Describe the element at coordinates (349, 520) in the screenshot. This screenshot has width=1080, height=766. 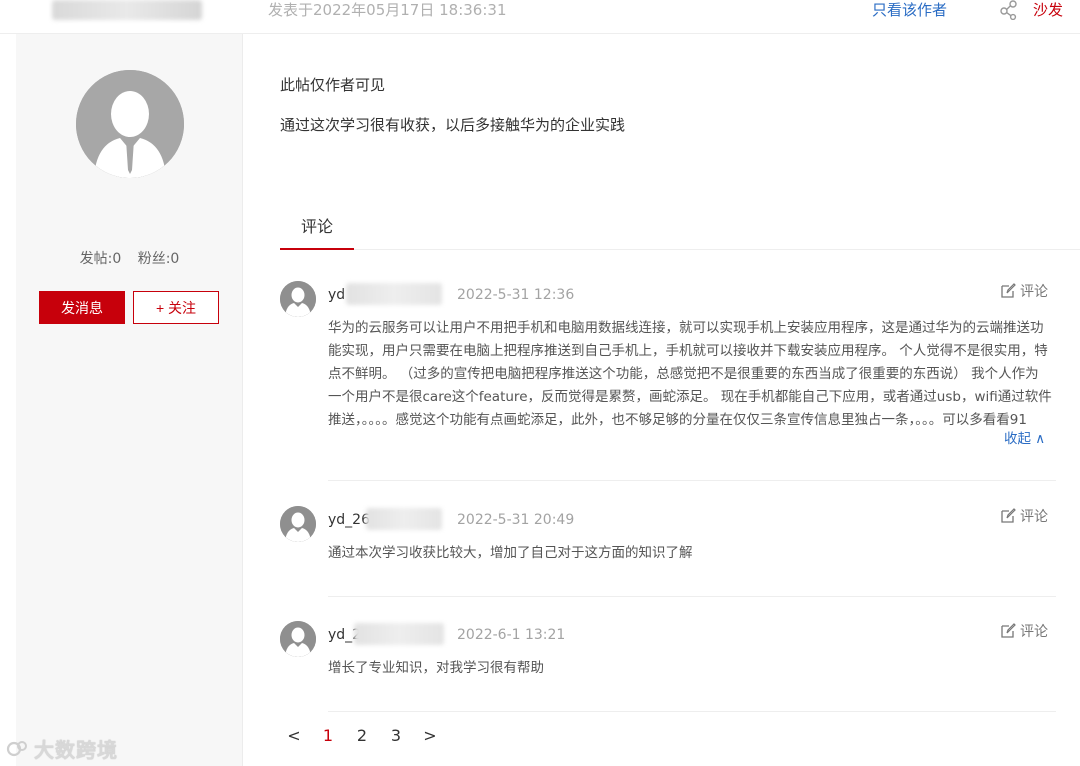
I see `commenter-name: yd_26` at that location.